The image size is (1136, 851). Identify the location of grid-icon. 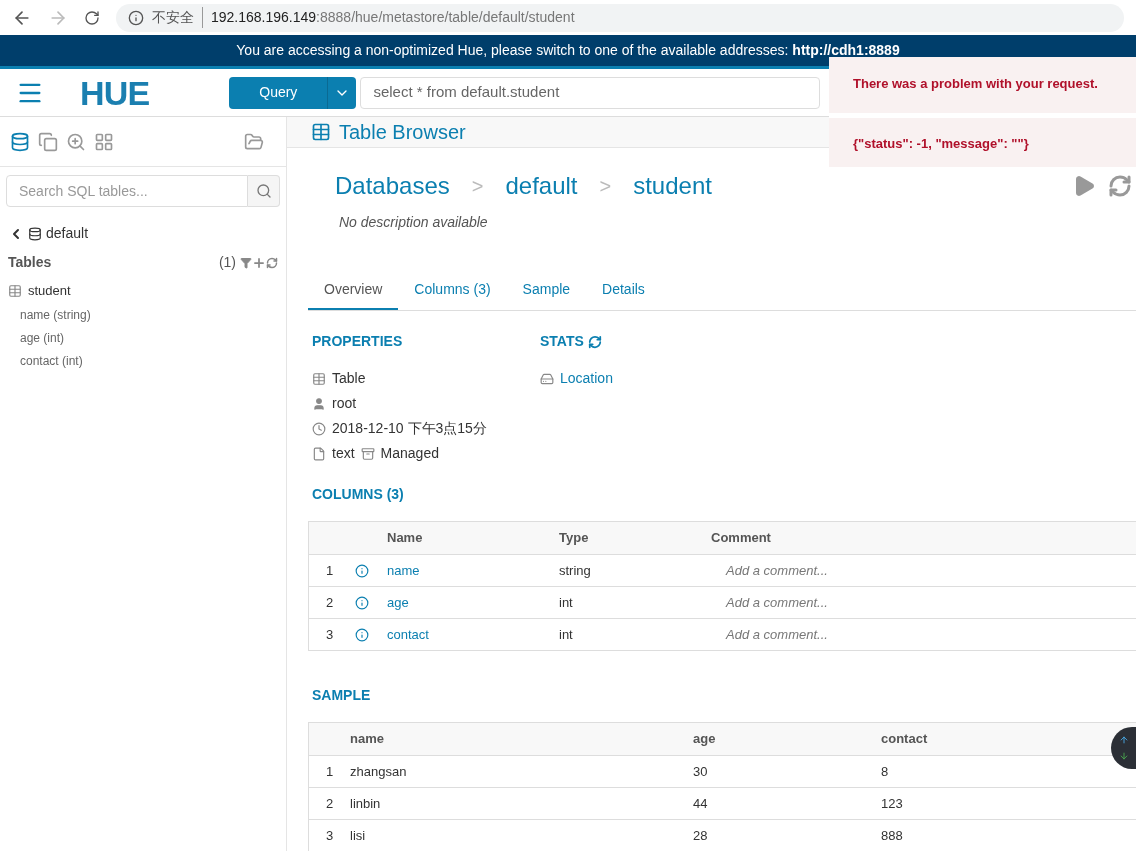
(104, 141).